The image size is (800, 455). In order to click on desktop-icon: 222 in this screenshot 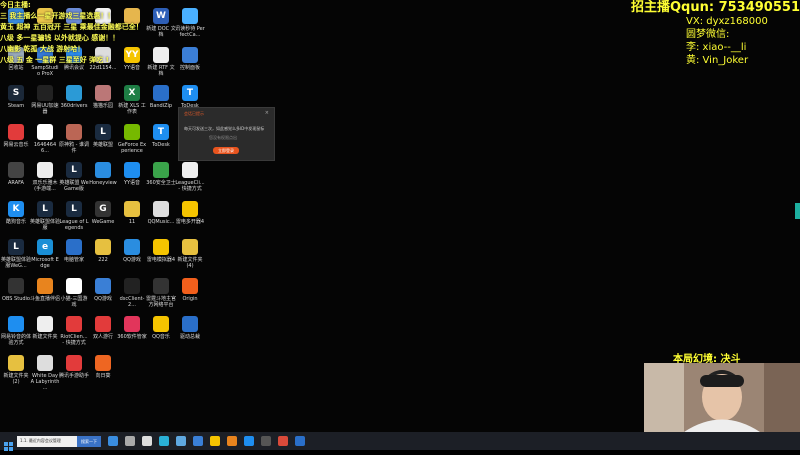, I will do `click(103, 251)`.